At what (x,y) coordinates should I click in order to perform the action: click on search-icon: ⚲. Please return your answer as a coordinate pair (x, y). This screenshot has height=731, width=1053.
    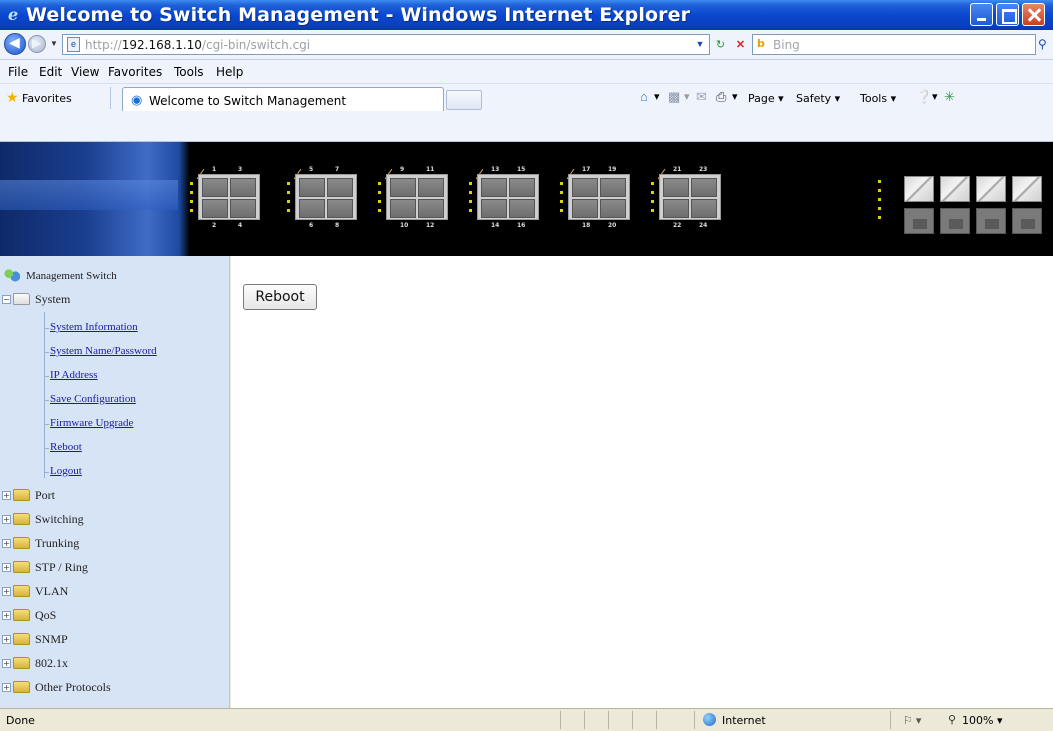
    Looking at the image, I should click on (1045, 45).